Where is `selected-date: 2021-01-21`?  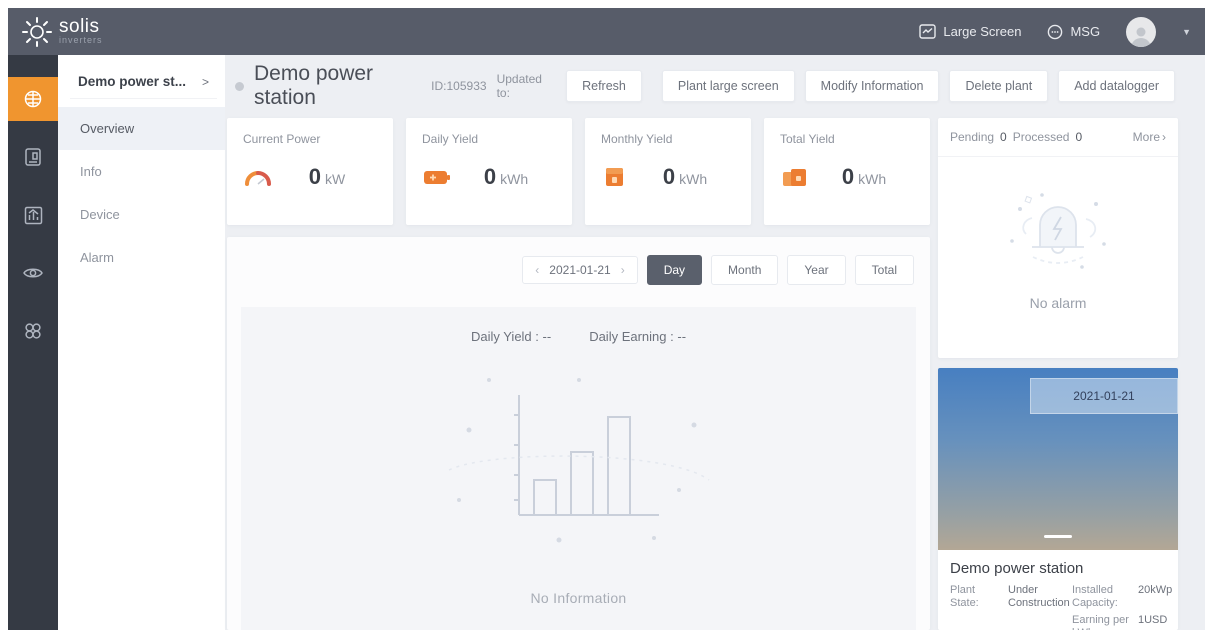 selected-date: 2021-01-21 is located at coordinates (579, 270).